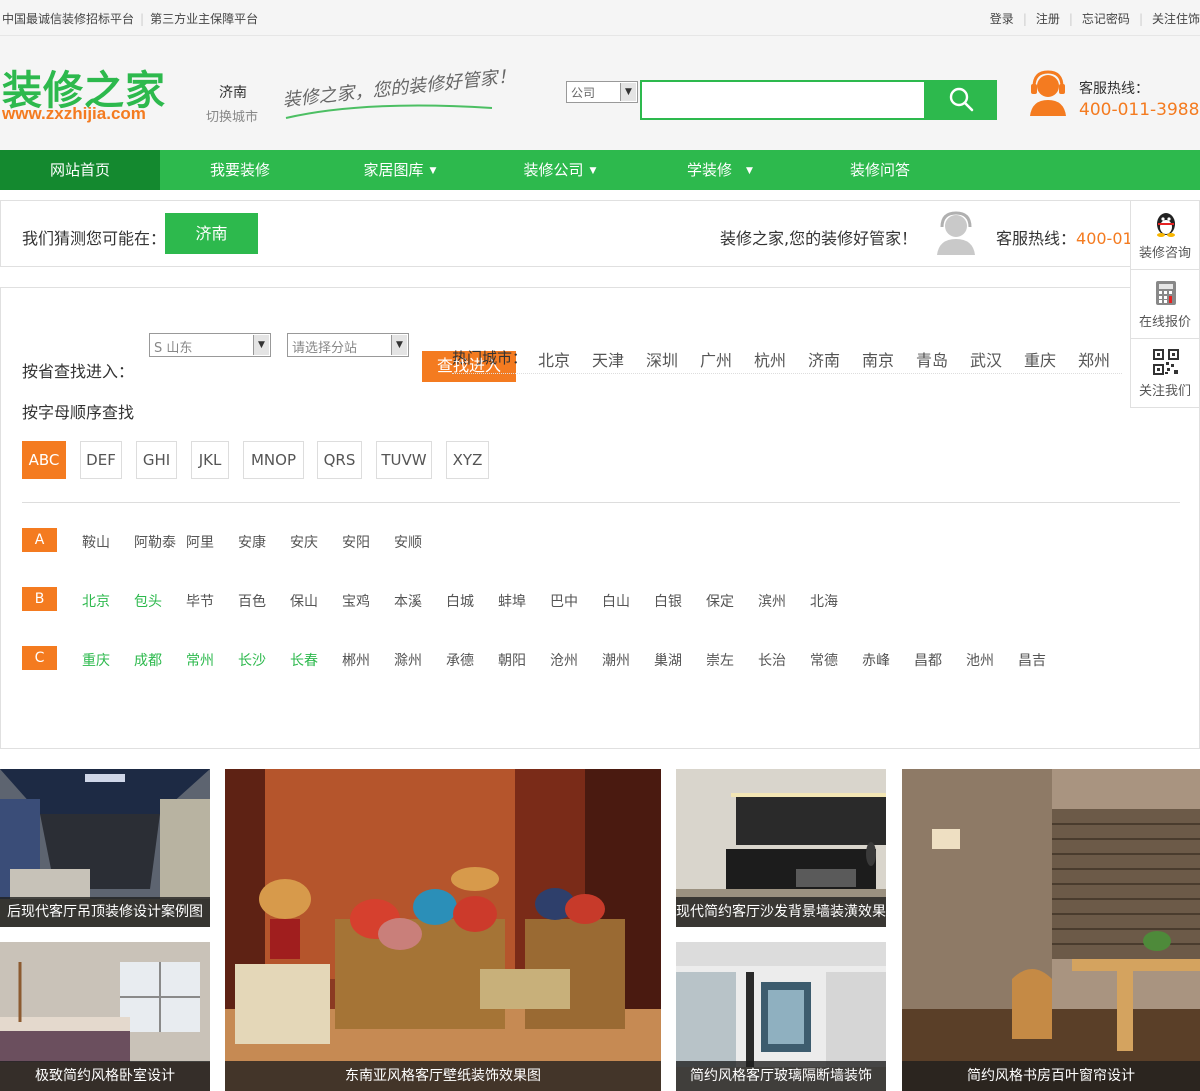  What do you see at coordinates (101, 460) in the screenshot?
I see `alphabet-tab: DEF` at bounding box center [101, 460].